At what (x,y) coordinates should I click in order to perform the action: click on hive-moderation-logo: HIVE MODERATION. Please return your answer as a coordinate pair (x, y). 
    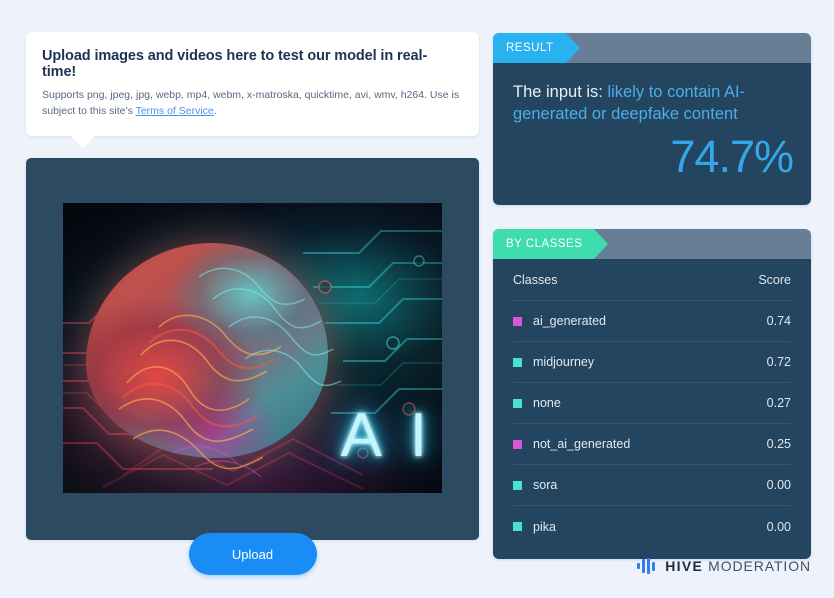
    Looking at the image, I should click on (652, 566).